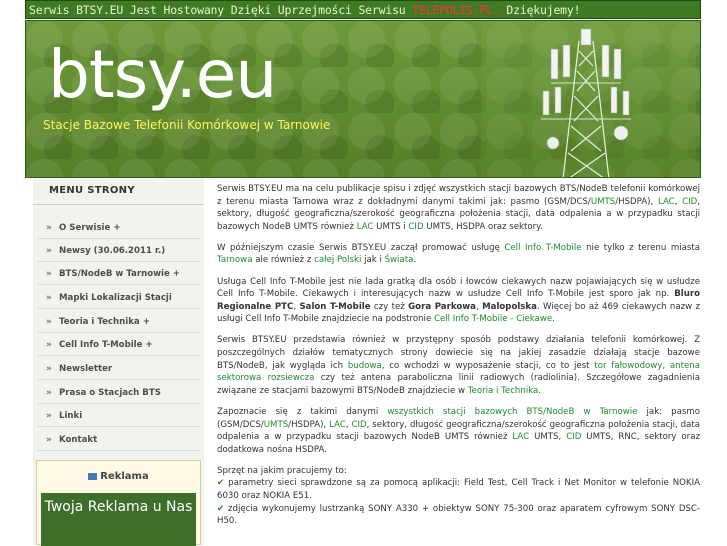 The height and width of the screenshot is (546, 727). I want to click on calej-polski-link: całej Polski, so click(337, 260).